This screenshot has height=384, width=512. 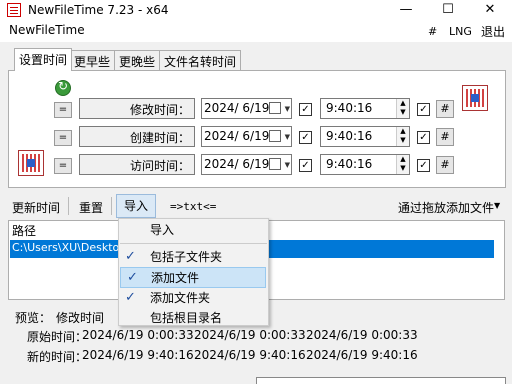 I want to click on menu-separator, so click(x=193, y=243).